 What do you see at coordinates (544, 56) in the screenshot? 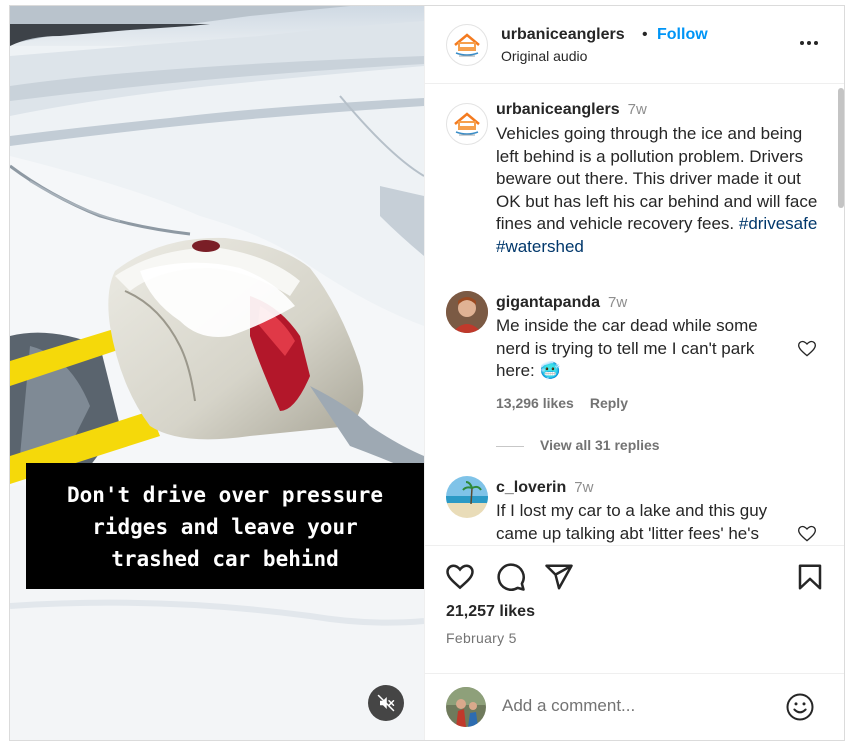
I see `original-audio-link: Original audio` at bounding box center [544, 56].